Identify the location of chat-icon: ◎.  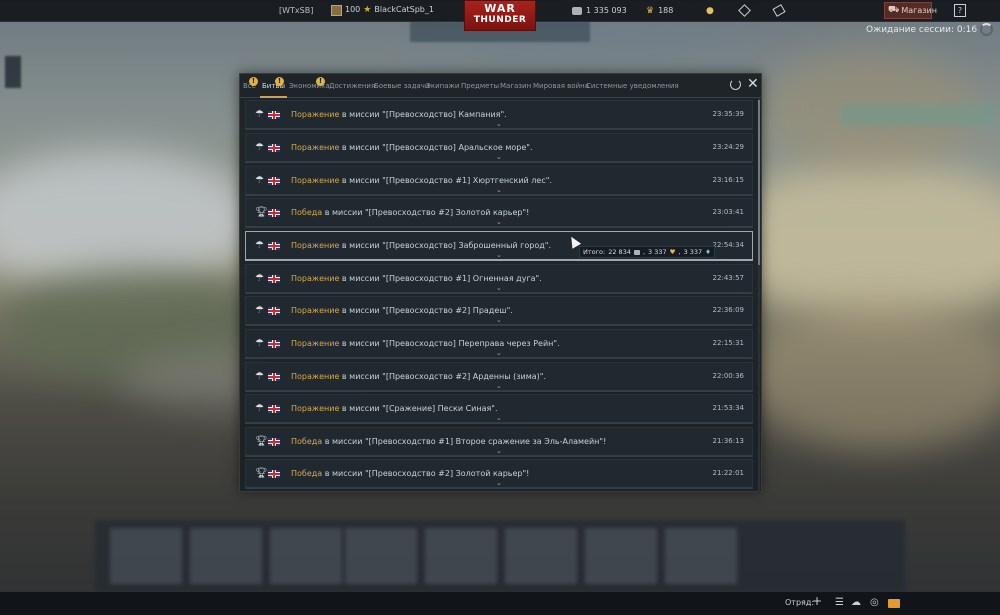
(874, 603).